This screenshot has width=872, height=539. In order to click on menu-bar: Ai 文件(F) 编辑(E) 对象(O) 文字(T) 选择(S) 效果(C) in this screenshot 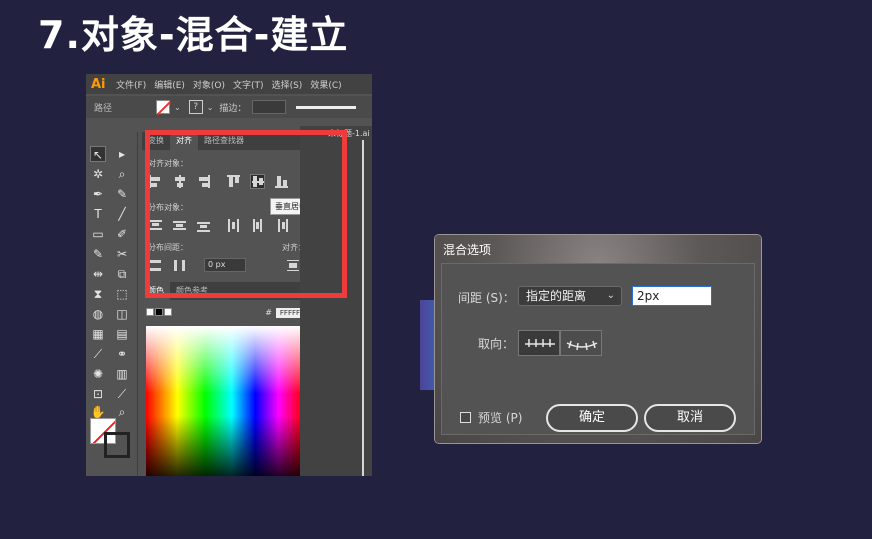, I will do `click(229, 84)`.